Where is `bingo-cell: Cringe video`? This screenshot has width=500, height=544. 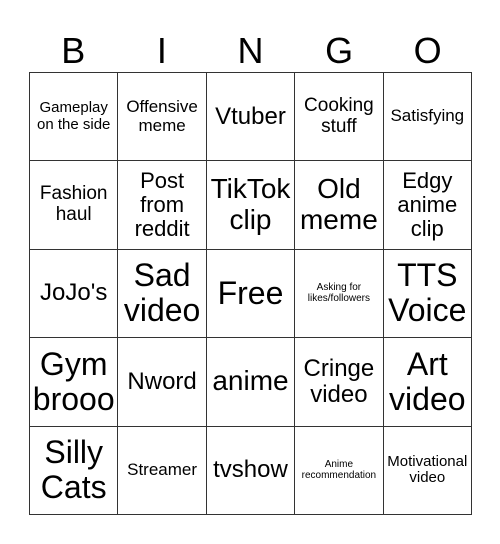 bingo-cell: Cringe video is located at coordinates (339, 382).